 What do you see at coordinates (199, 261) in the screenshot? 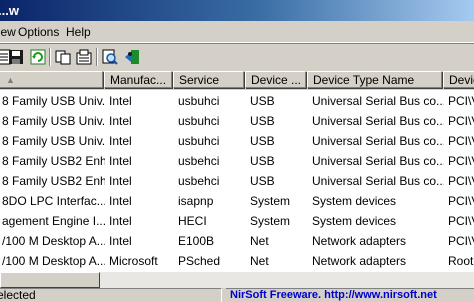
I see `cell-service: PSched` at bounding box center [199, 261].